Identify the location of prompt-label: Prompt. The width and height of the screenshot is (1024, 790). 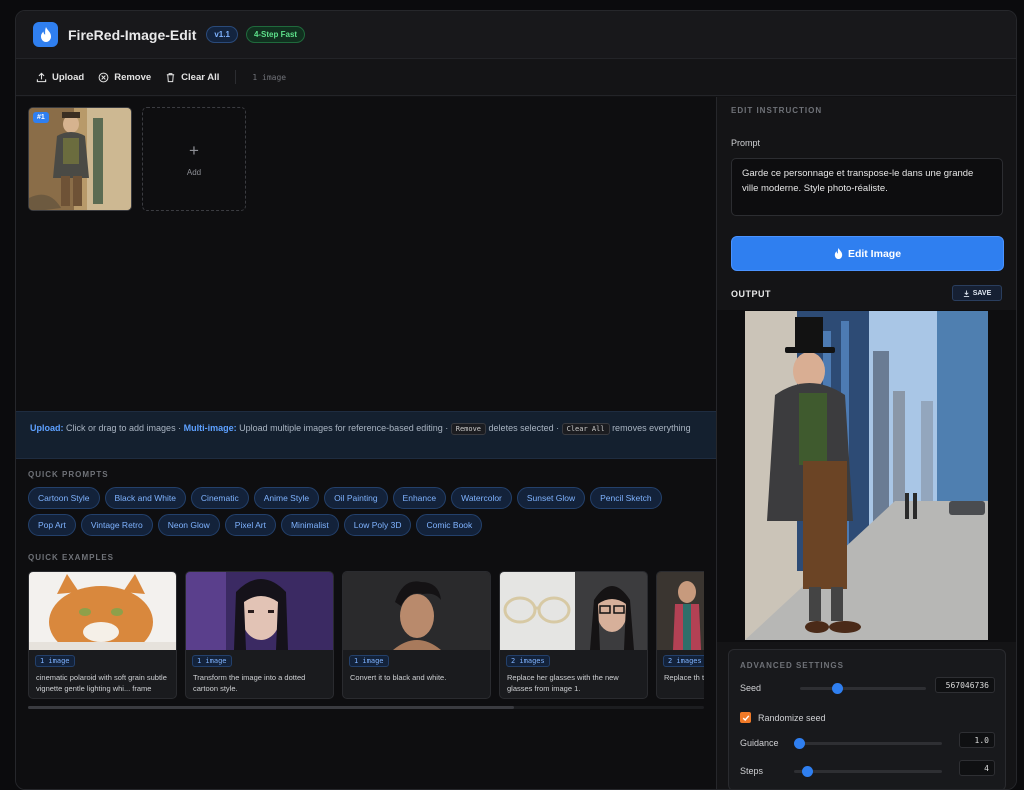
(746, 143).